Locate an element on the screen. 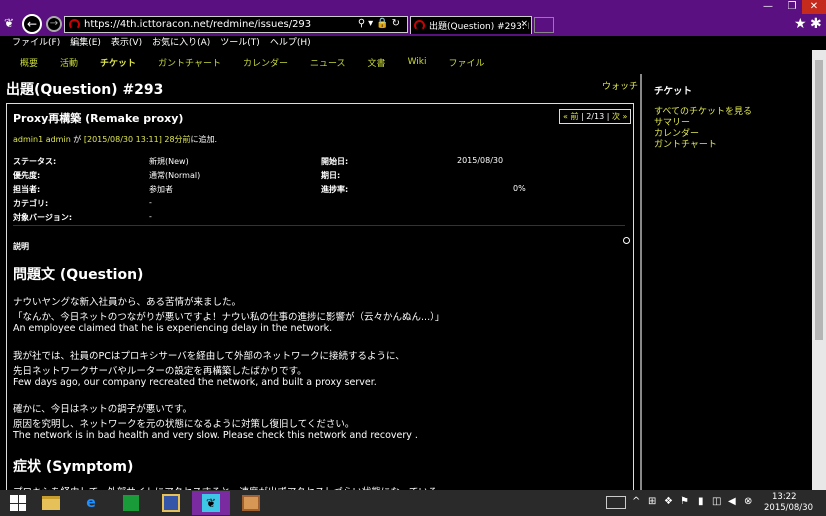 This screenshot has height=516, width=826. forward-button: → is located at coordinates (54, 24).